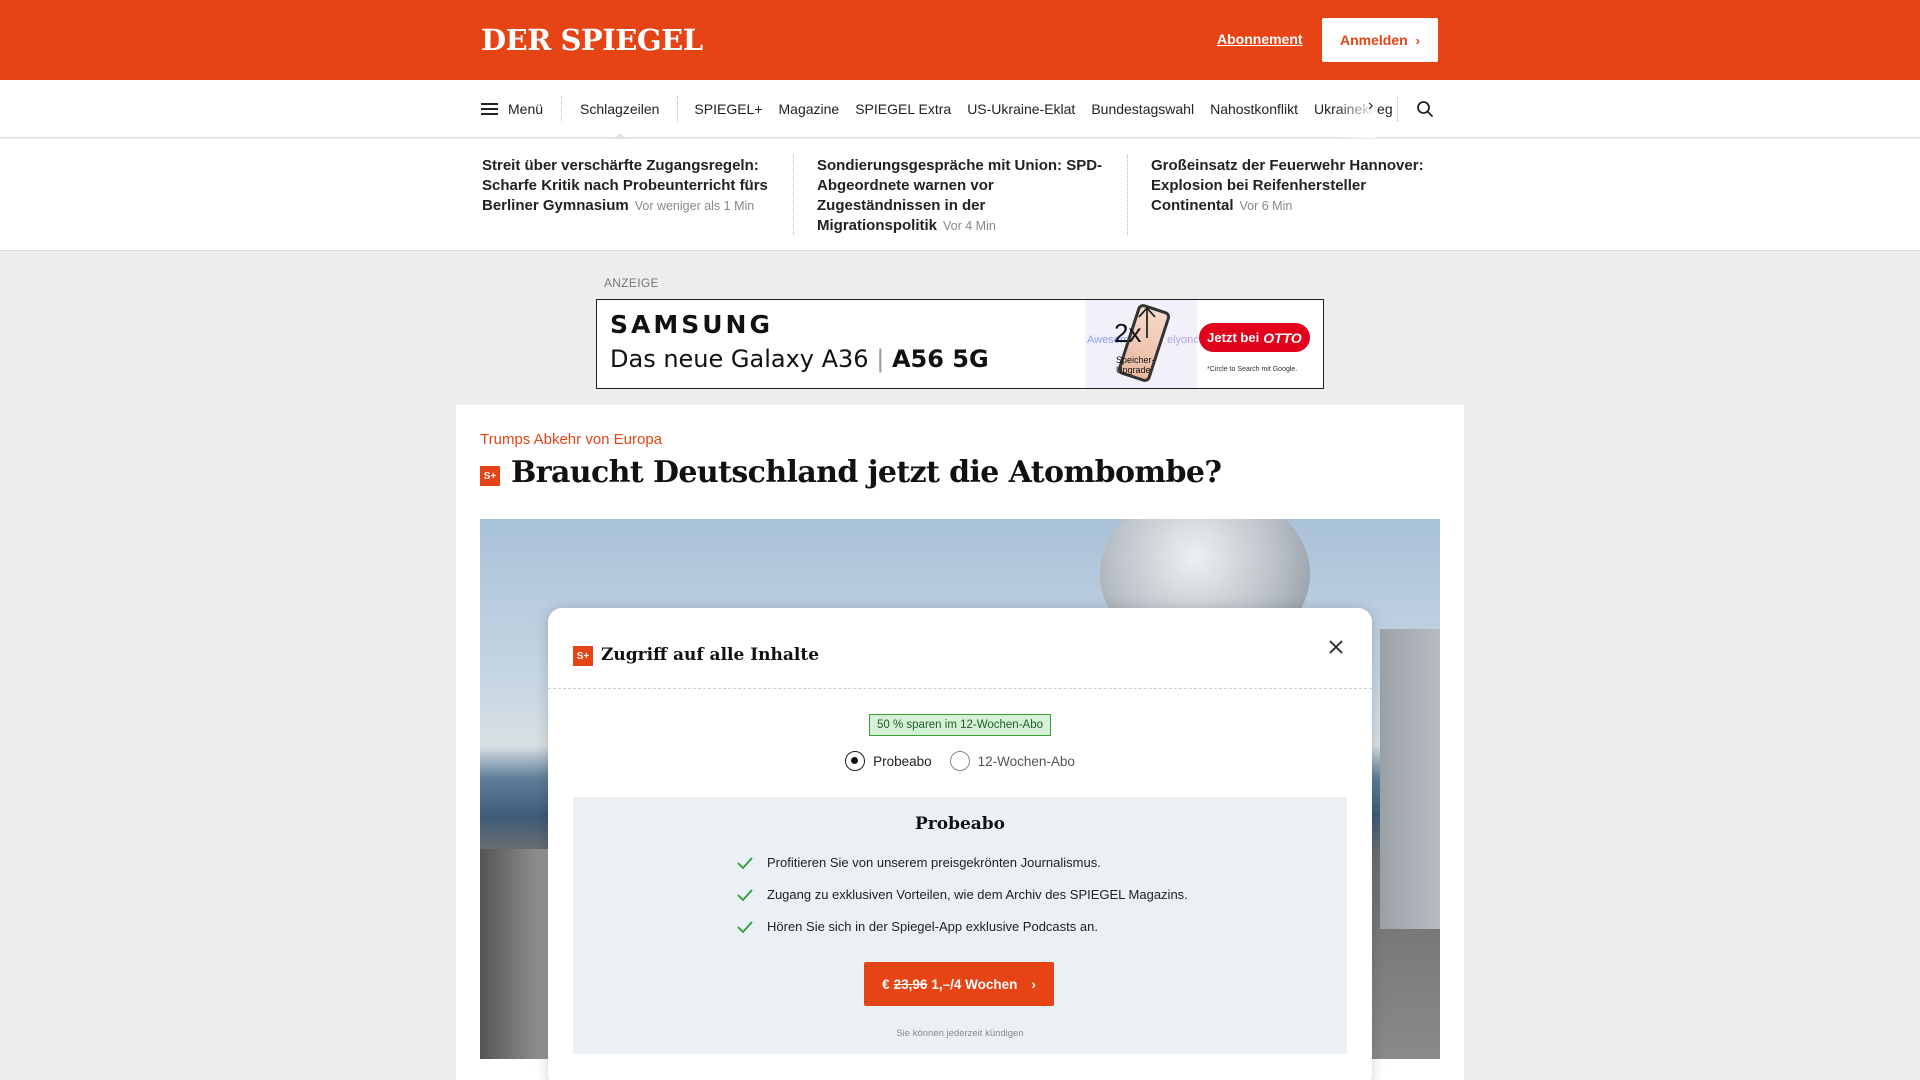 The width and height of the screenshot is (1920, 1080). What do you see at coordinates (1266, 206) in the screenshot?
I see `teaser-time: Vor 6 Min` at bounding box center [1266, 206].